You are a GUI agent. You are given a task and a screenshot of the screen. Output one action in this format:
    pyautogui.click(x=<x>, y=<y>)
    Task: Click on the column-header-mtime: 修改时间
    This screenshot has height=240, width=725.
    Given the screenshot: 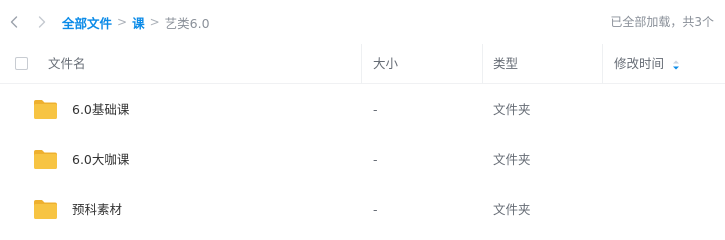 What is the action you would take?
    pyautogui.click(x=639, y=64)
    